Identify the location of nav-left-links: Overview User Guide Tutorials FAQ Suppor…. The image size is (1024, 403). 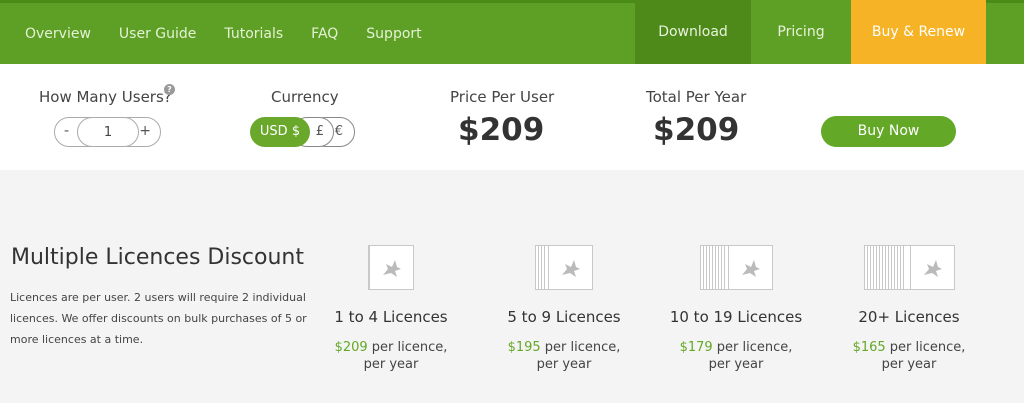
(218, 33).